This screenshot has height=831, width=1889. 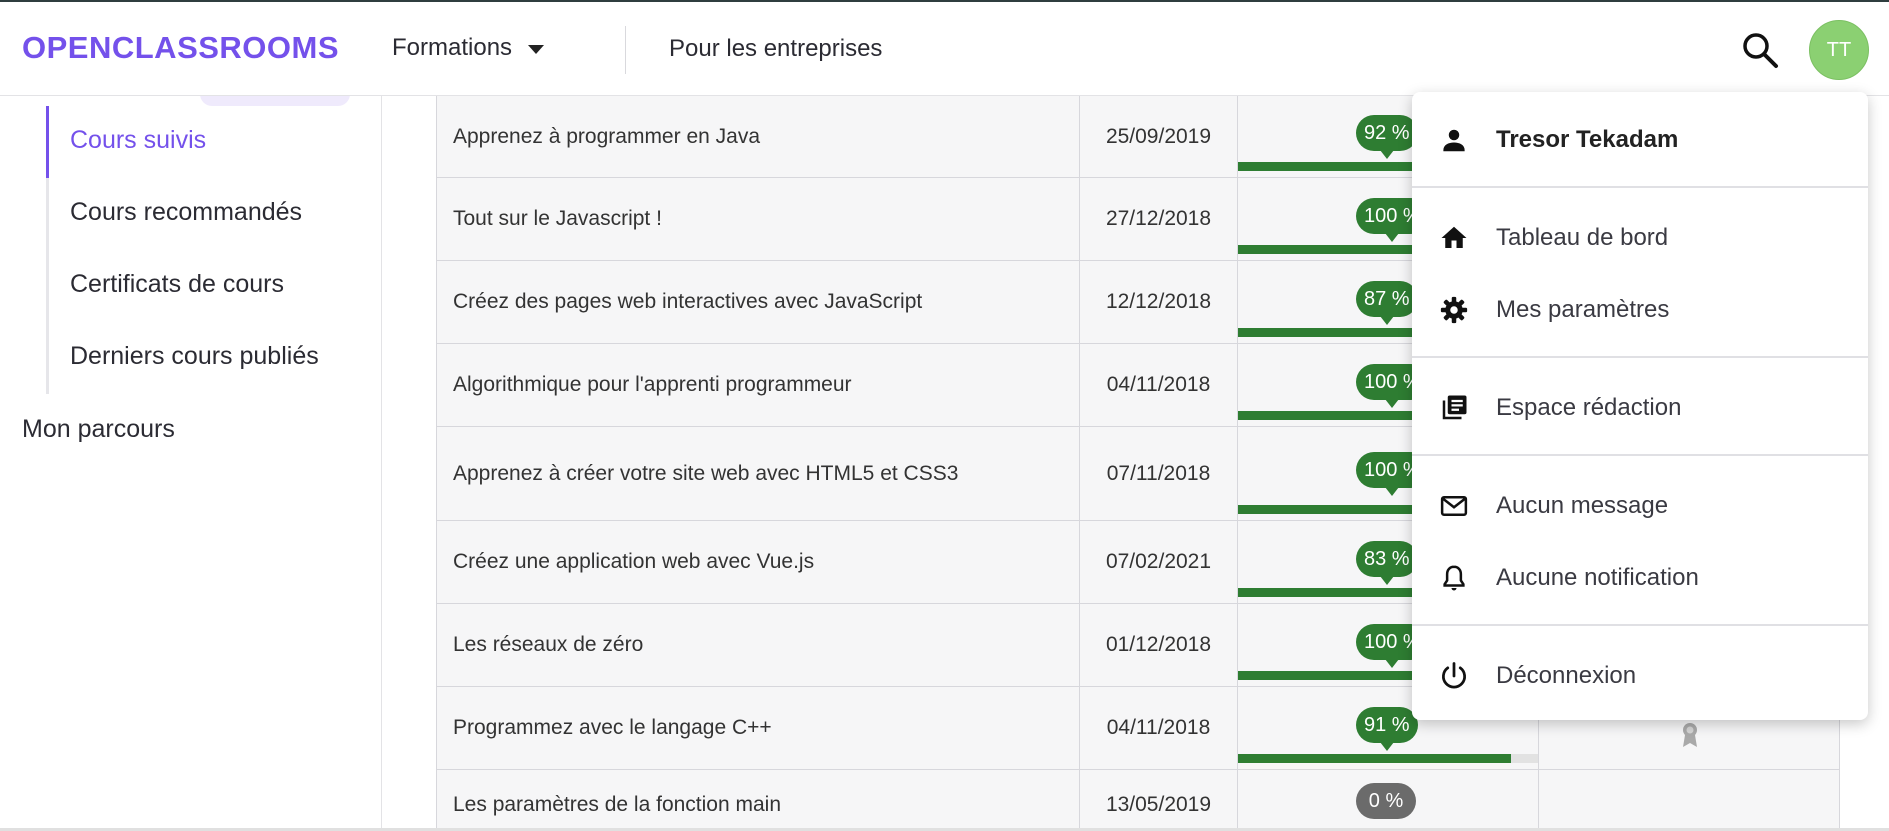 I want to click on progress-bar, so click(x=1388, y=758).